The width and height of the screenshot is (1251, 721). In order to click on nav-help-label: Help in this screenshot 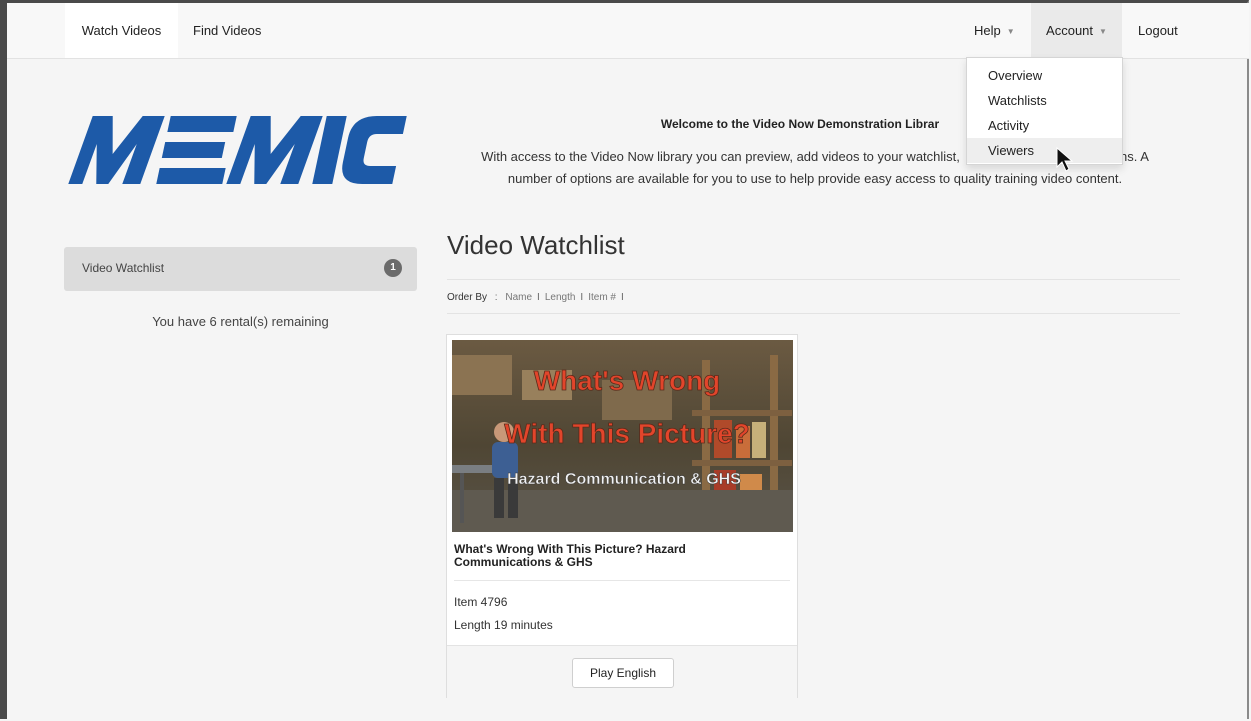, I will do `click(987, 30)`.